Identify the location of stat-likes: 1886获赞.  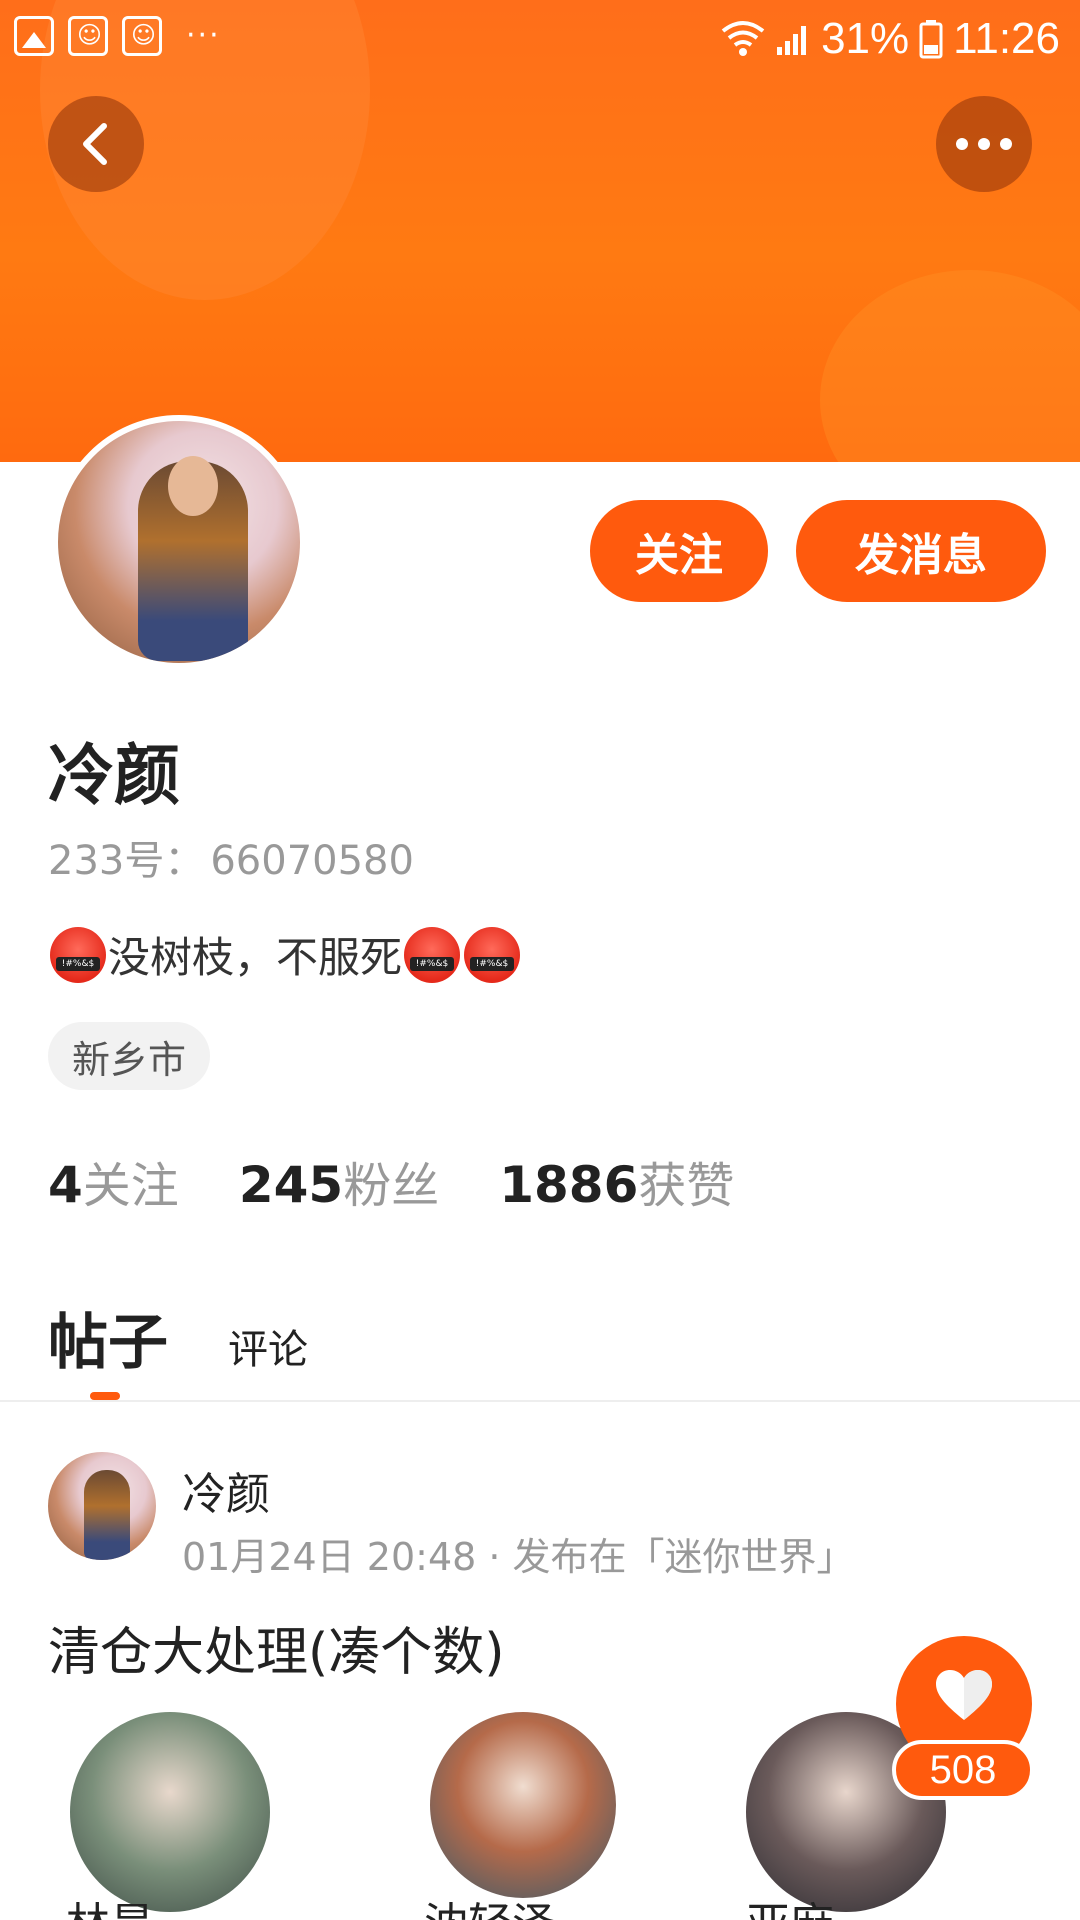
(616, 1181).